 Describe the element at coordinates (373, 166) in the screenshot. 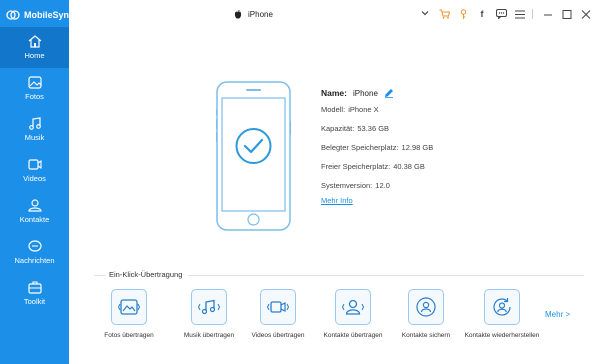

I see `free-storage-row: Freier Speicherplatz: 40.38 GB` at that location.